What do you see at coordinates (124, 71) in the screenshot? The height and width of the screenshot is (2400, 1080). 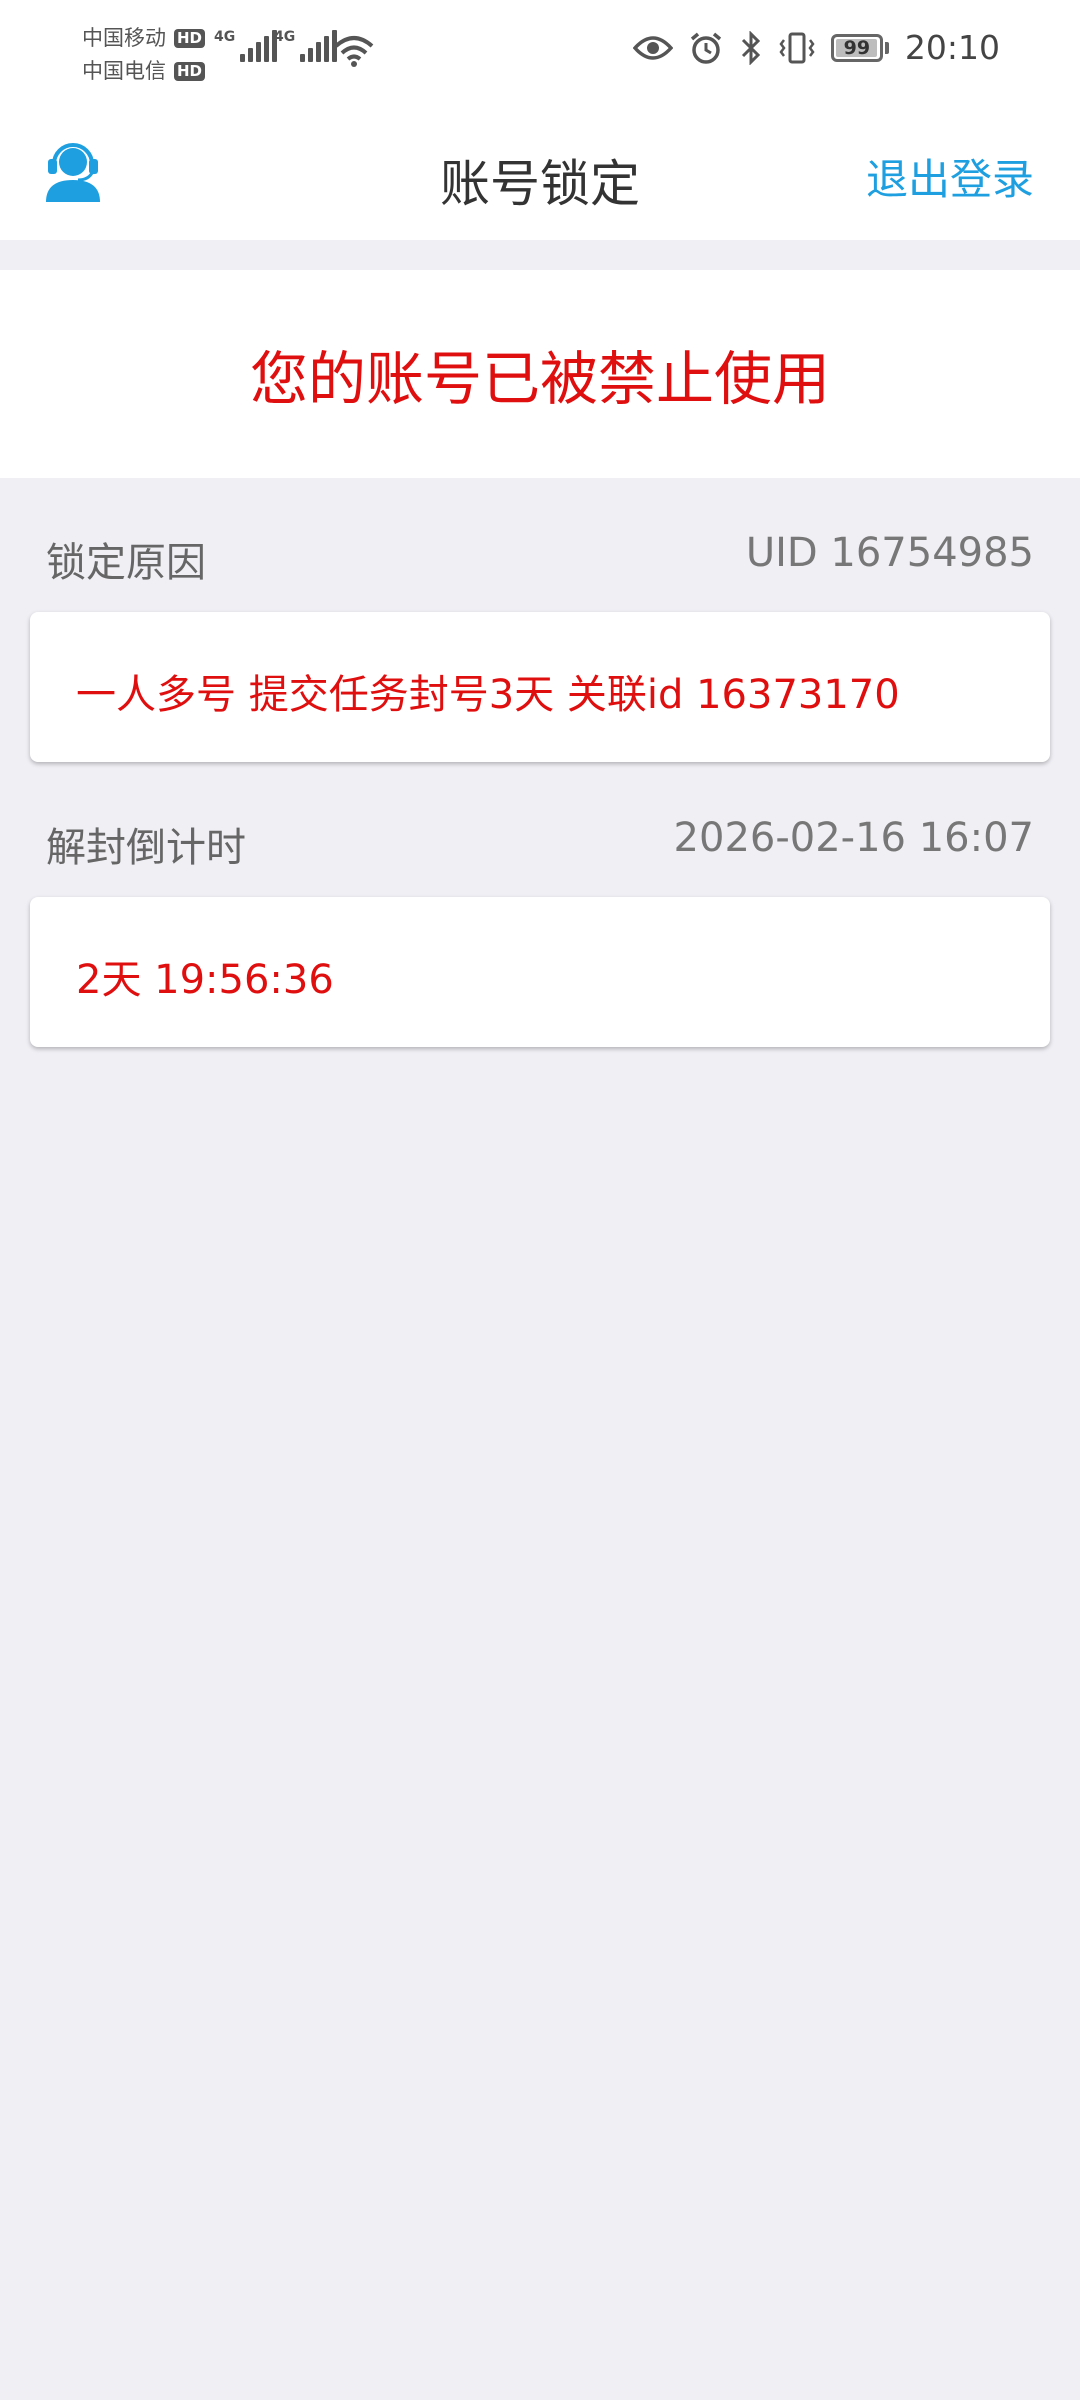 I see `carrier-2-name: 中国电信` at bounding box center [124, 71].